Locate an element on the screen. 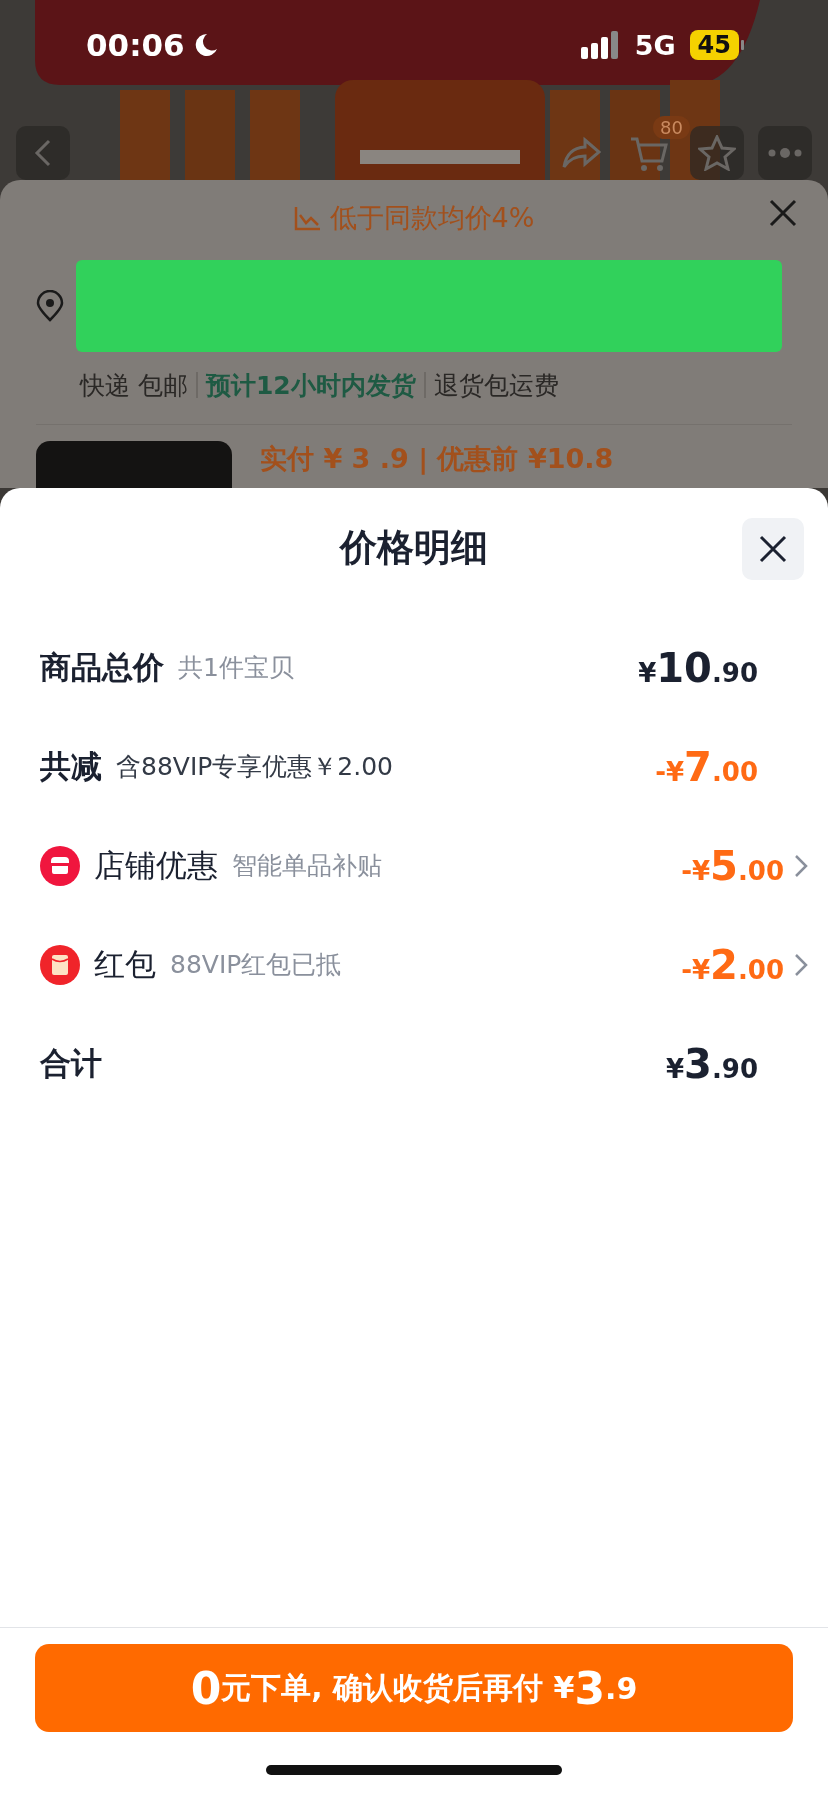 The width and height of the screenshot is (828, 1795). price-amount: -¥7.00 is located at coordinates (706, 766).